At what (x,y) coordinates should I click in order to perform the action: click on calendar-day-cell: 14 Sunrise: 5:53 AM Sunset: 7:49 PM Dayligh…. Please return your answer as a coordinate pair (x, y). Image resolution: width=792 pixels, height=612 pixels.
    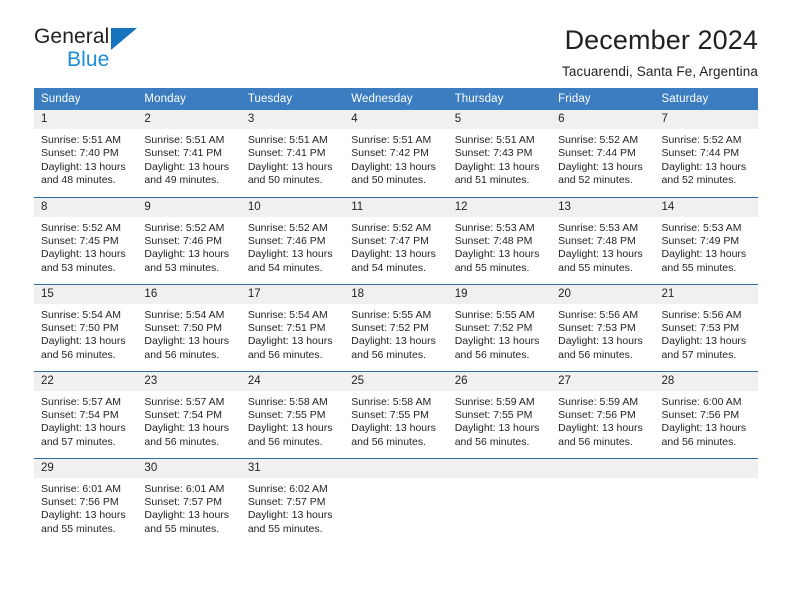
    Looking at the image, I should click on (706, 240).